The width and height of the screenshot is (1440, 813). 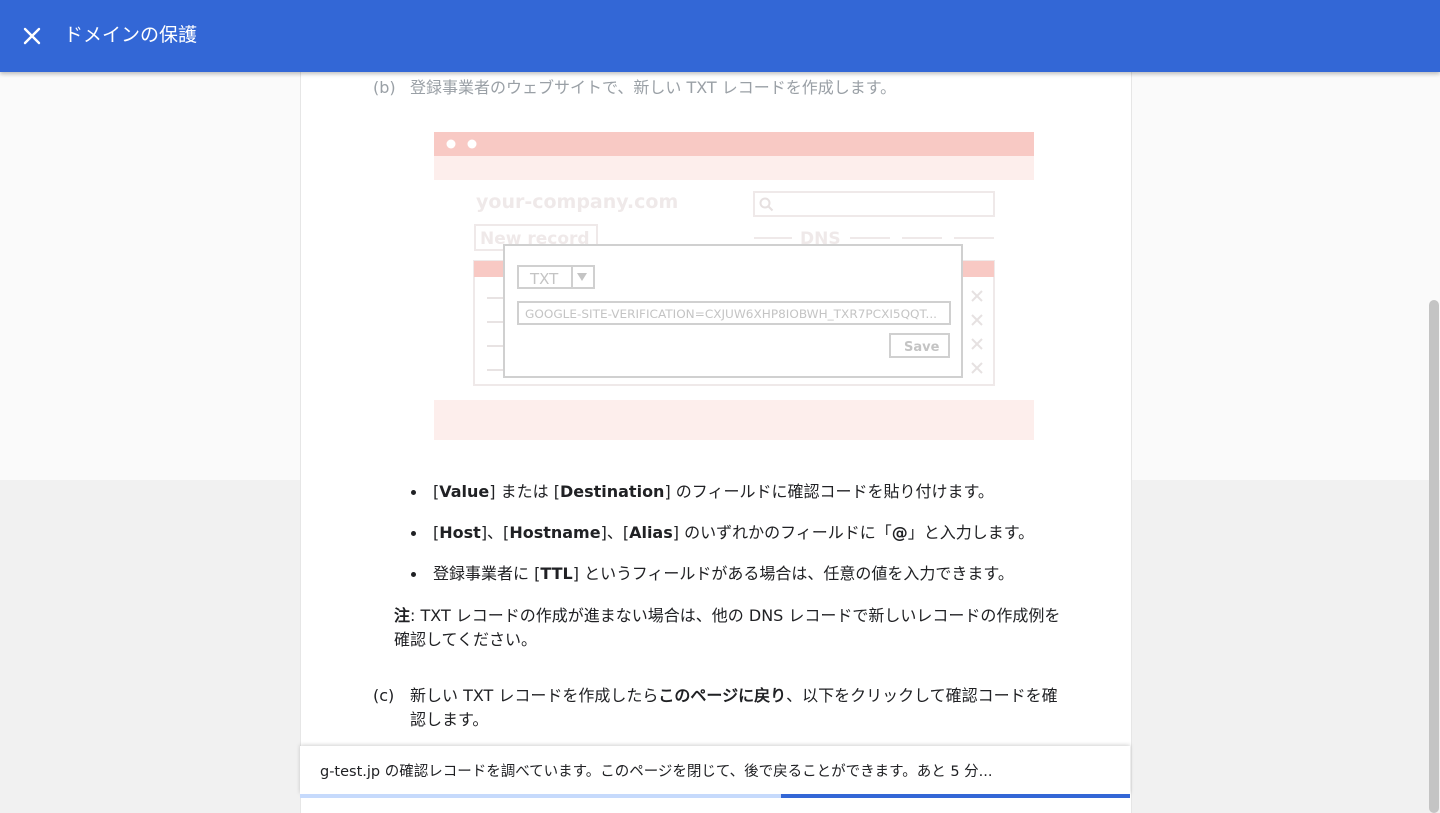 I want to click on page-scrollbar, so click(x=1434, y=556).